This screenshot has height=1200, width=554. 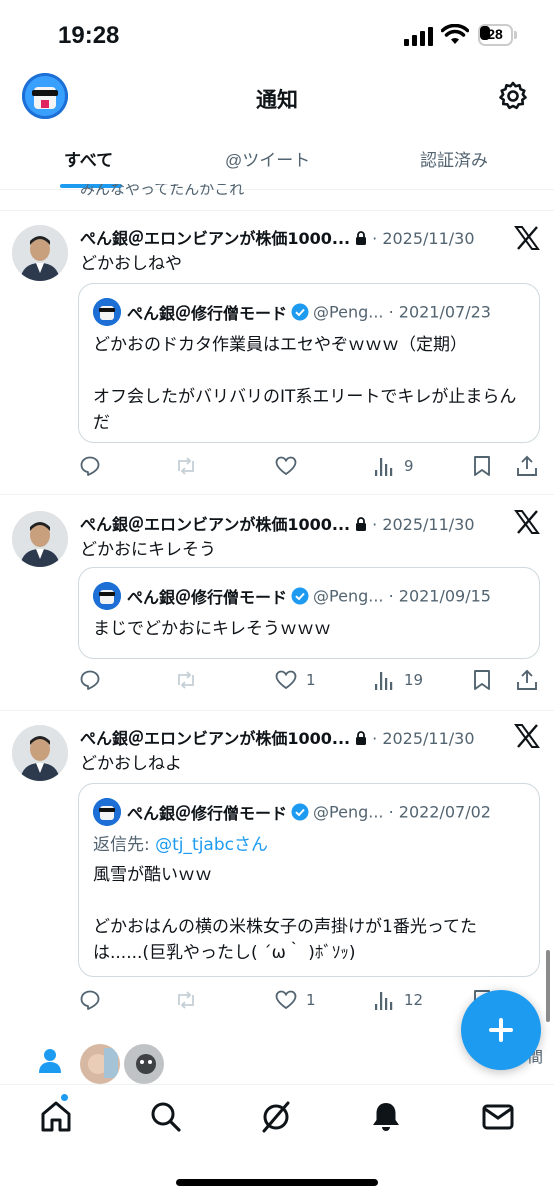 What do you see at coordinates (386, 1117) in the screenshot?
I see `notifications-bell-icon` at bounding box center [386, 1117].